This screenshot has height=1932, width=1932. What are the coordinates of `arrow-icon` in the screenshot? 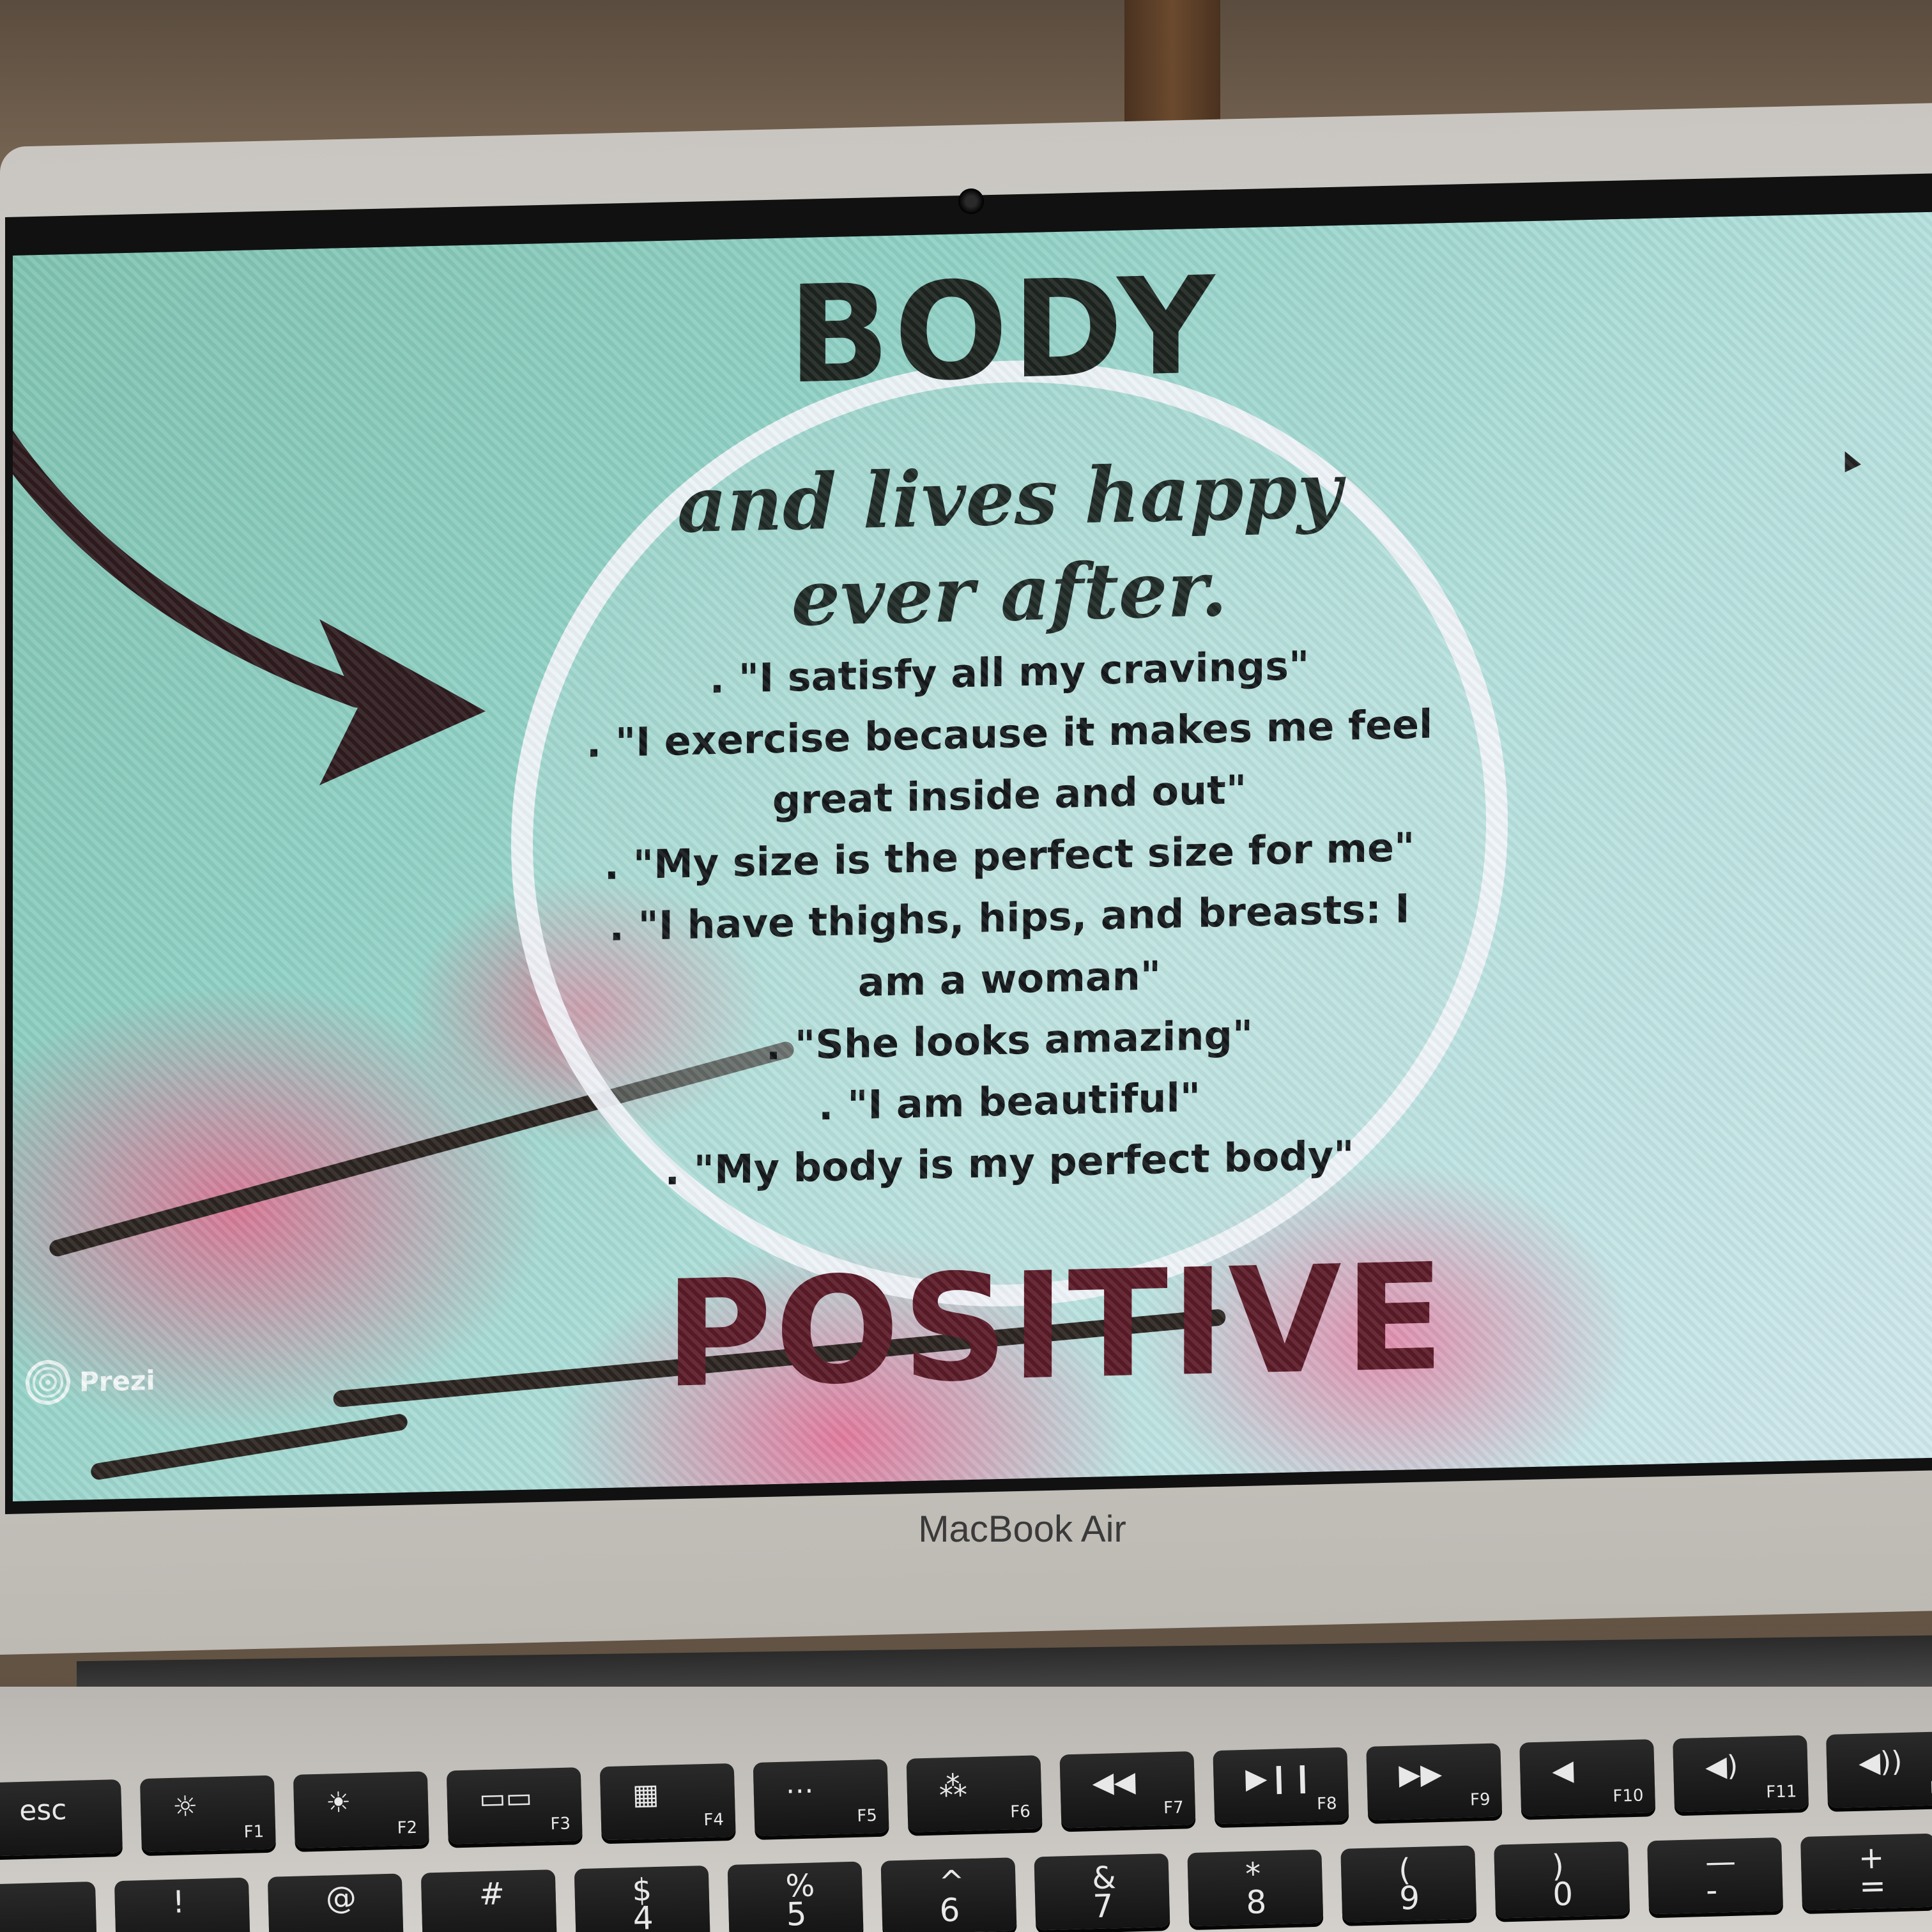 It's located at (249, 604).